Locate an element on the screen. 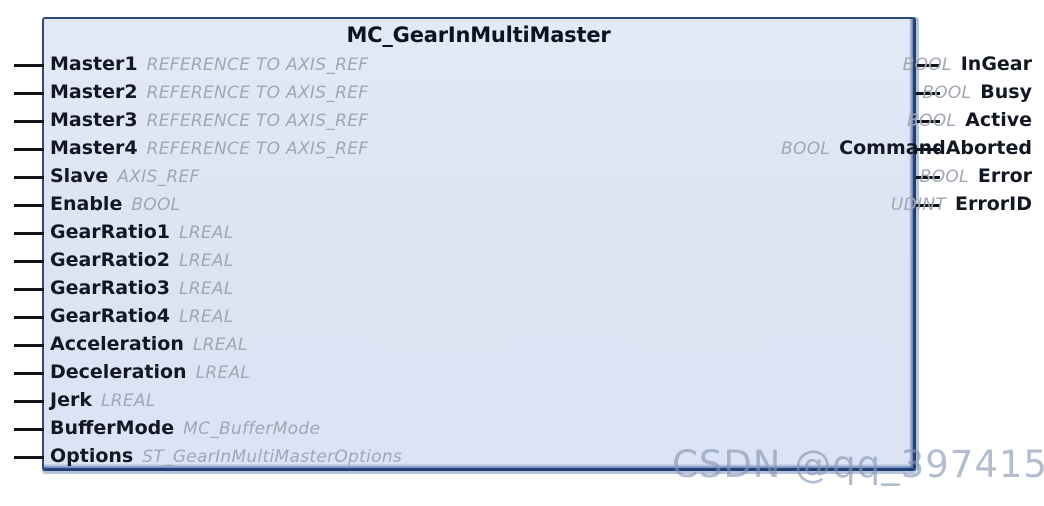  input-pin-row: Master1 REFERENCE TO AXIS_REF is located at coordinates (209, 64).